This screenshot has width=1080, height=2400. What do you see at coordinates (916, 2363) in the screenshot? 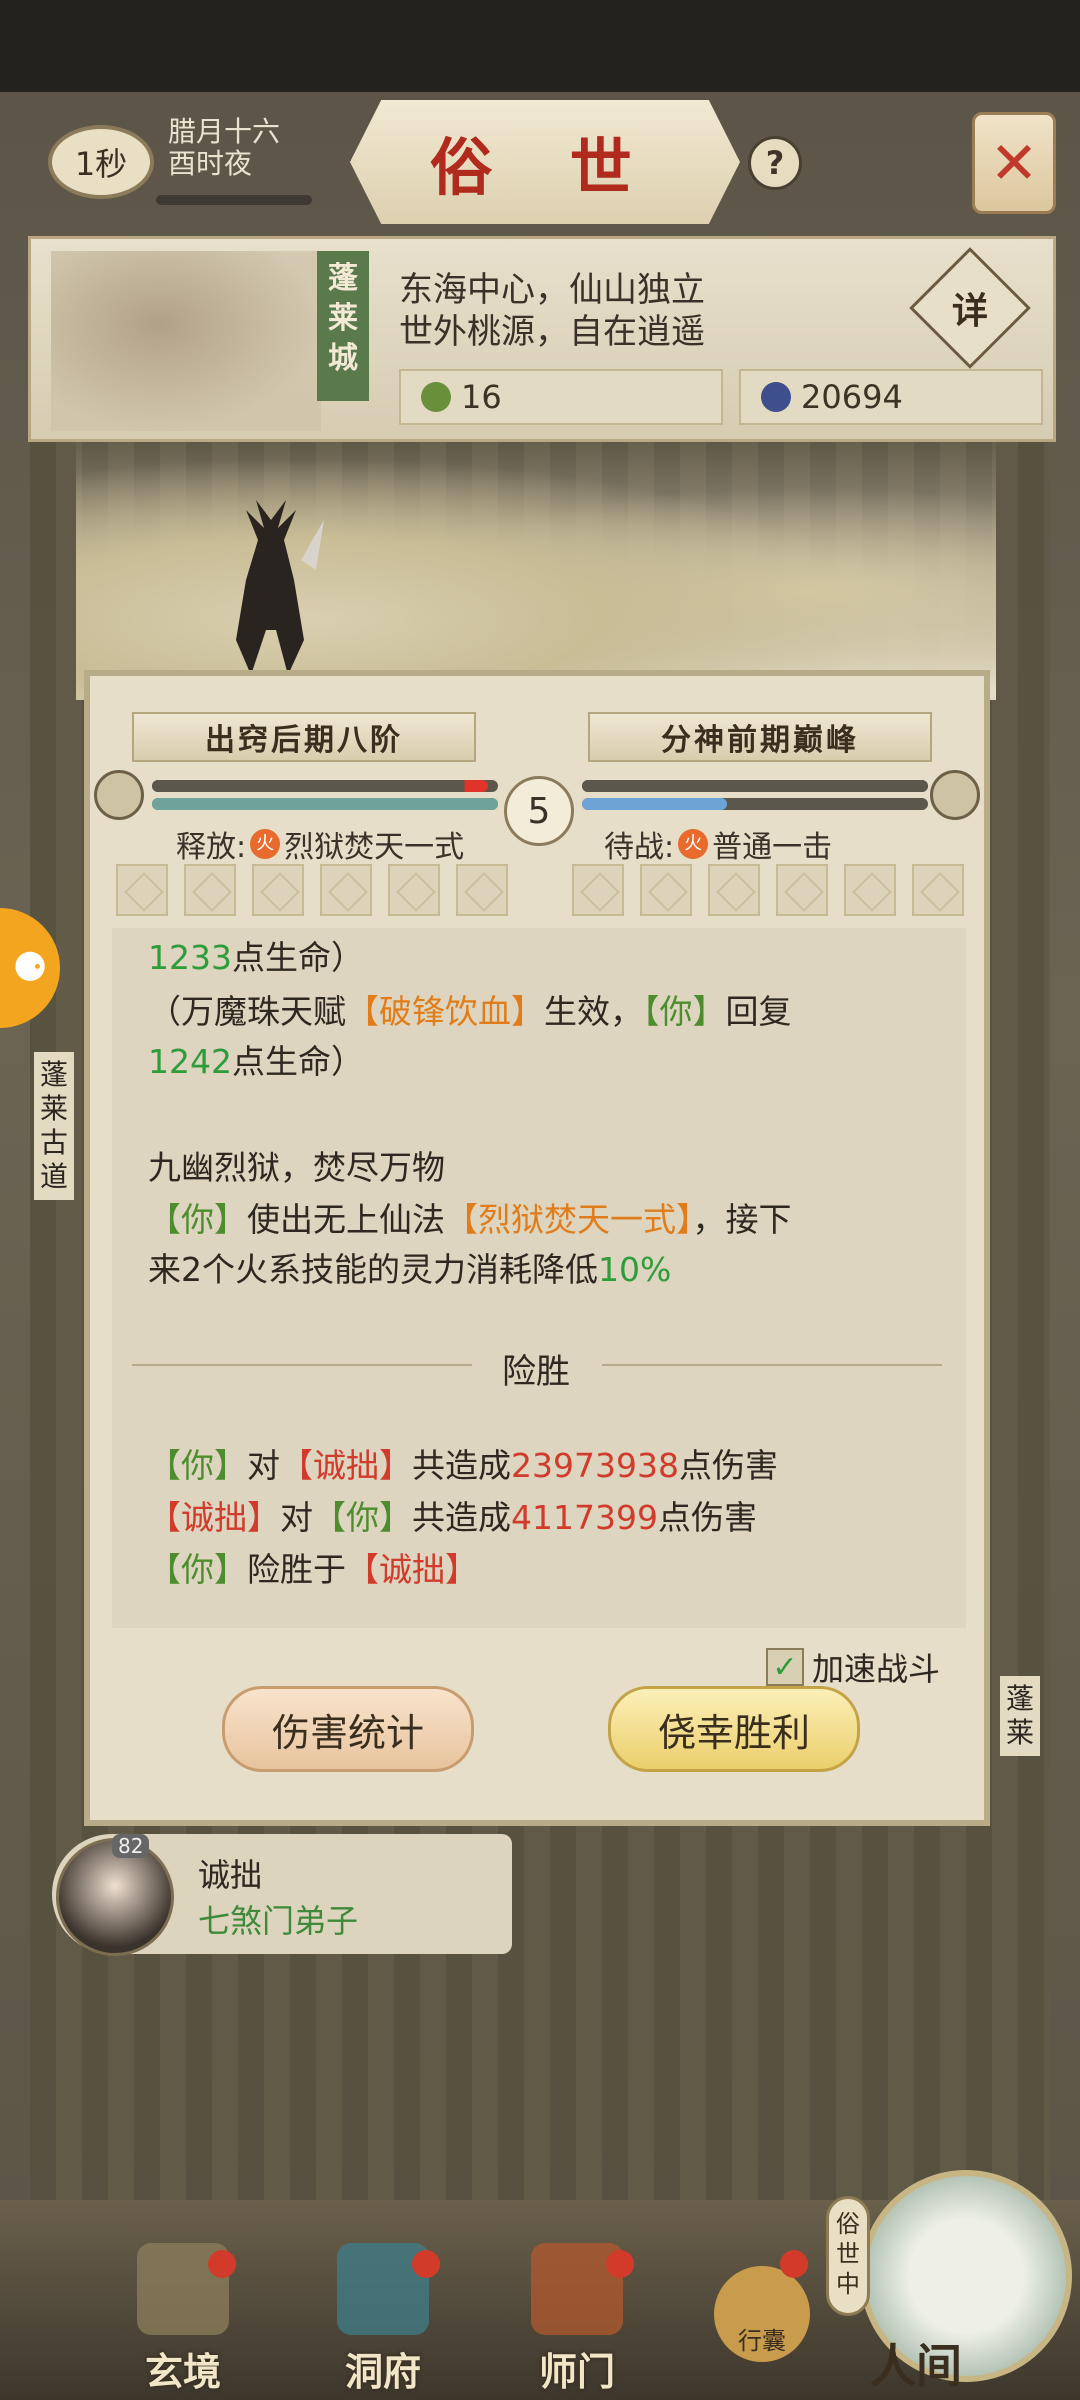
I see `world-label: 人间` at bounding box center [916, 2363].